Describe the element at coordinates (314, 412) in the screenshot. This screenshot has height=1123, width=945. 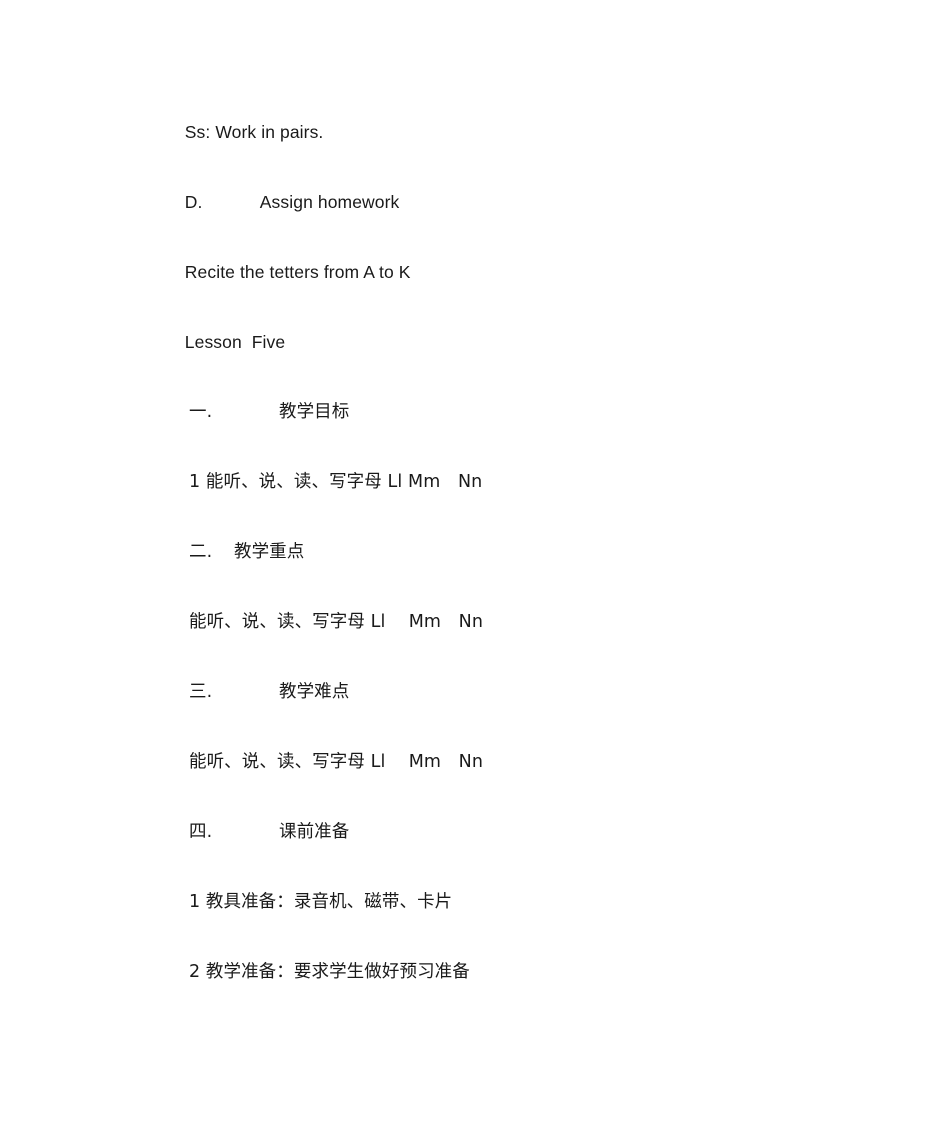
I see `heading-text: 教学目标` at that location.